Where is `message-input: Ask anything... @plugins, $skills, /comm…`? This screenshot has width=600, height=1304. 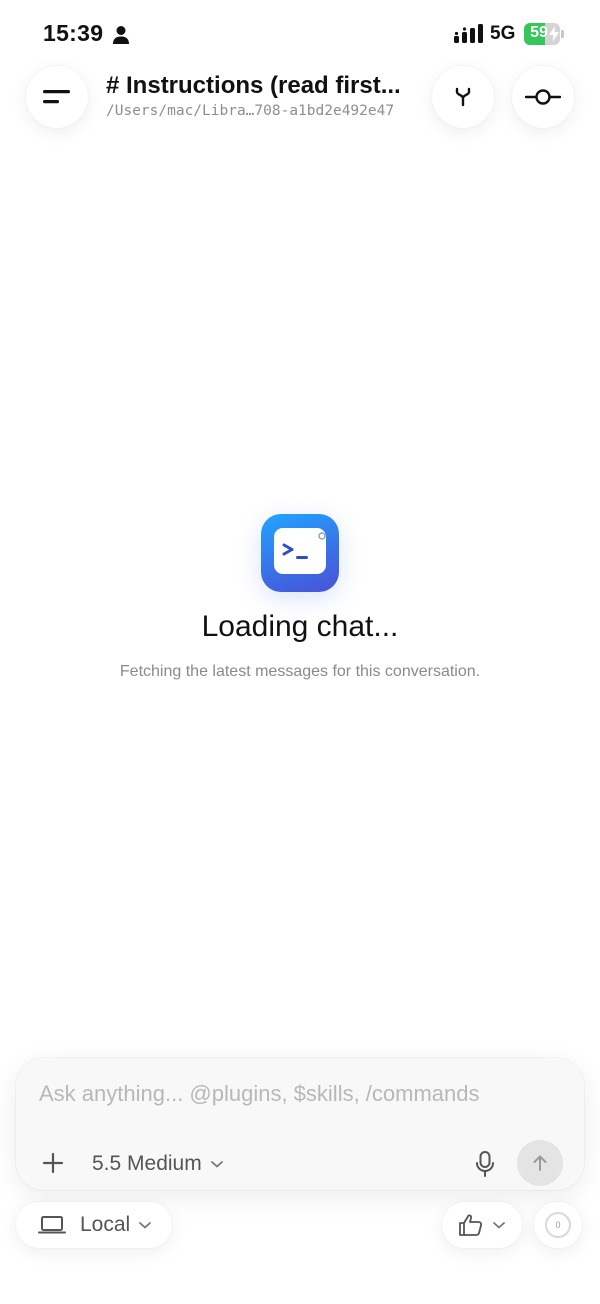 message-input: Ask anything... @plugins, $skills, /comm… is located at coordinates (259, 1094).